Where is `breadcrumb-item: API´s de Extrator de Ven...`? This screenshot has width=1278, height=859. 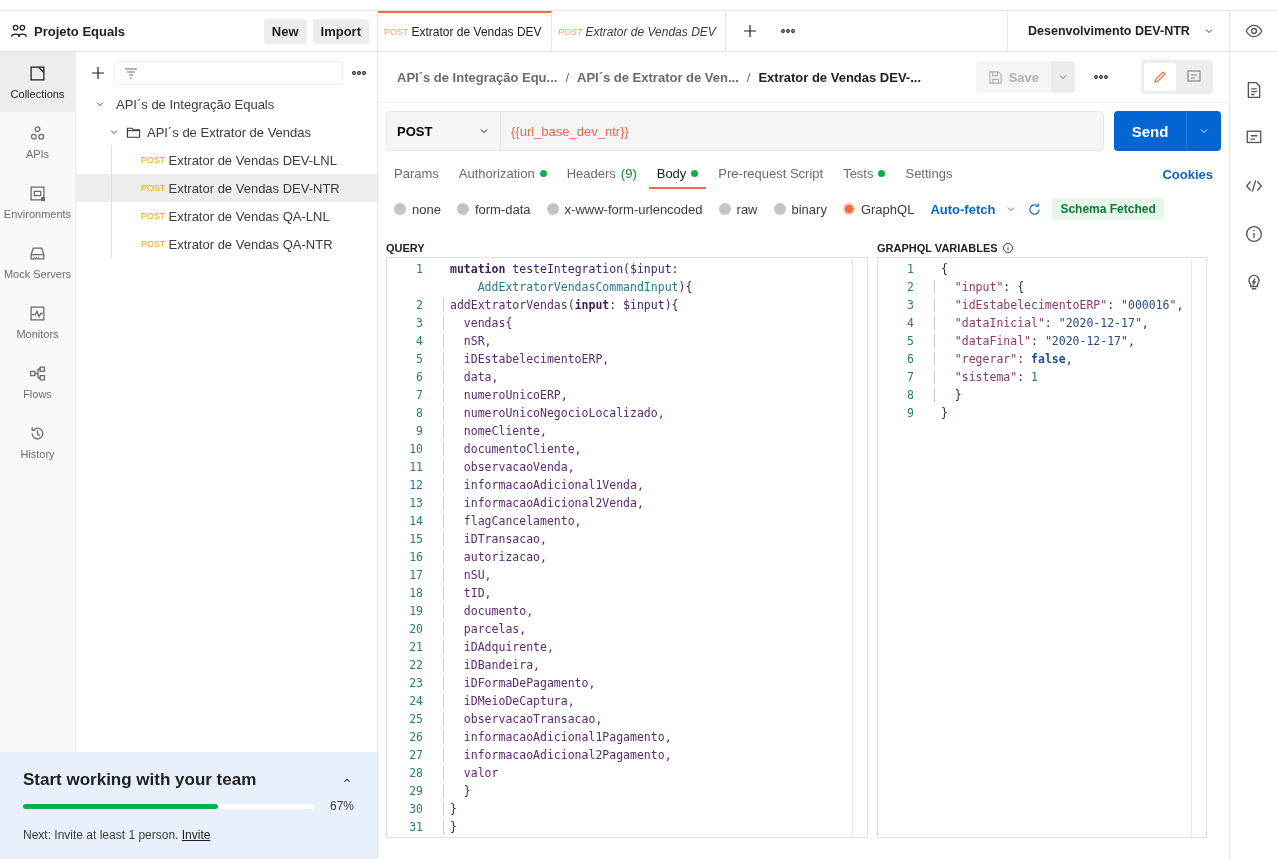
breadcrumb-item: API´s de Extrator de Ven... is located at coordinates (658, 77).